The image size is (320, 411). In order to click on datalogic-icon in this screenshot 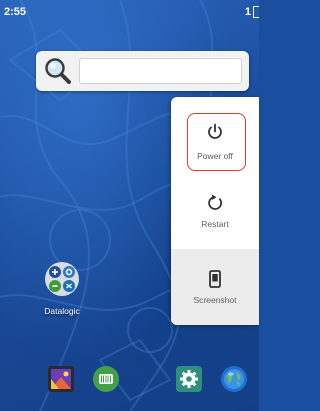, I will do `click(62, 279)`.